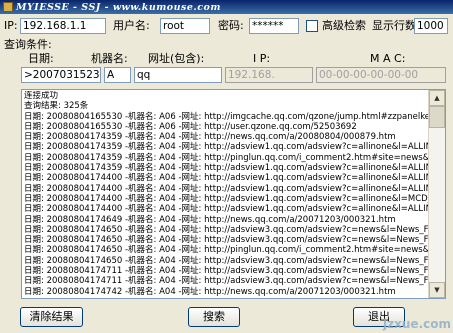  Describe the element at coordinates (214, 317) in the screenshot. I see `search-button: 搜索` at that location.